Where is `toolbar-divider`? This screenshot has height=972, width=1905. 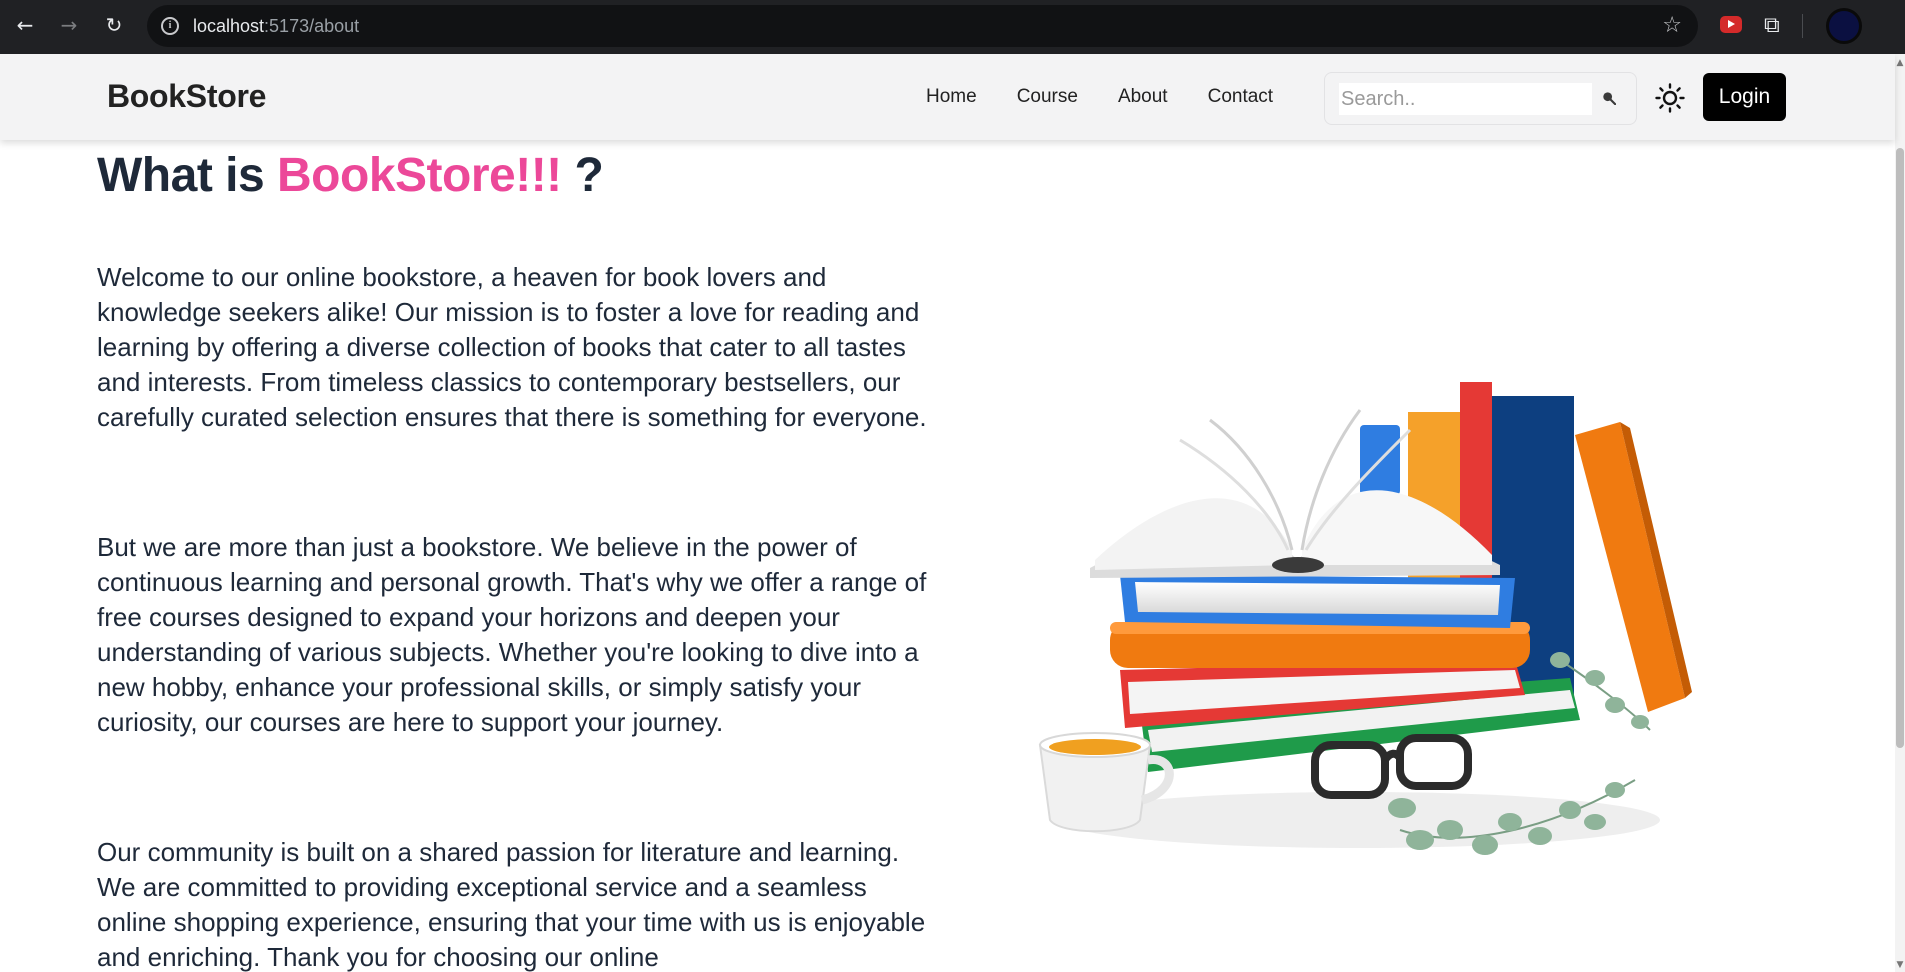 toolbar-divider is located at coordinates (1802, 26).